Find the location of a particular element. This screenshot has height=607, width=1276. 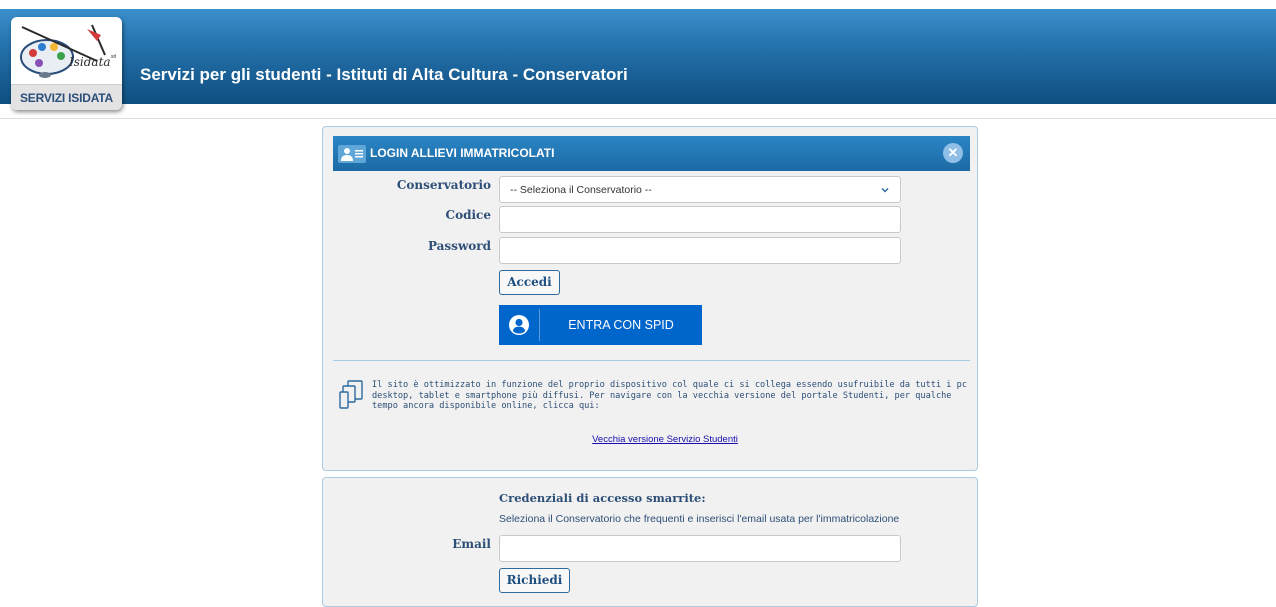

password-input is located at coordinates (700, 250).